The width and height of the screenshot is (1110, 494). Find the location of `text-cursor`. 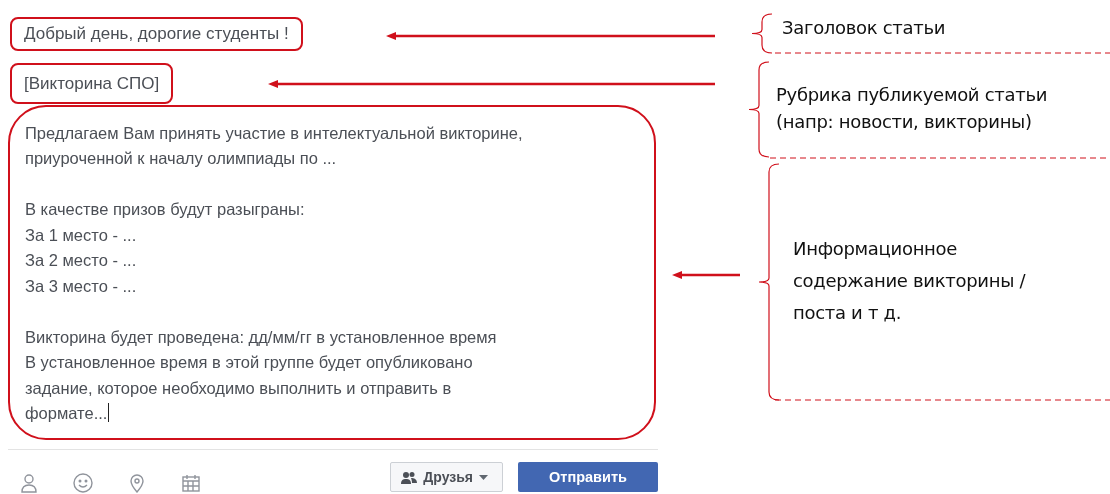

text-cursor is located at coordinates (109, 413).